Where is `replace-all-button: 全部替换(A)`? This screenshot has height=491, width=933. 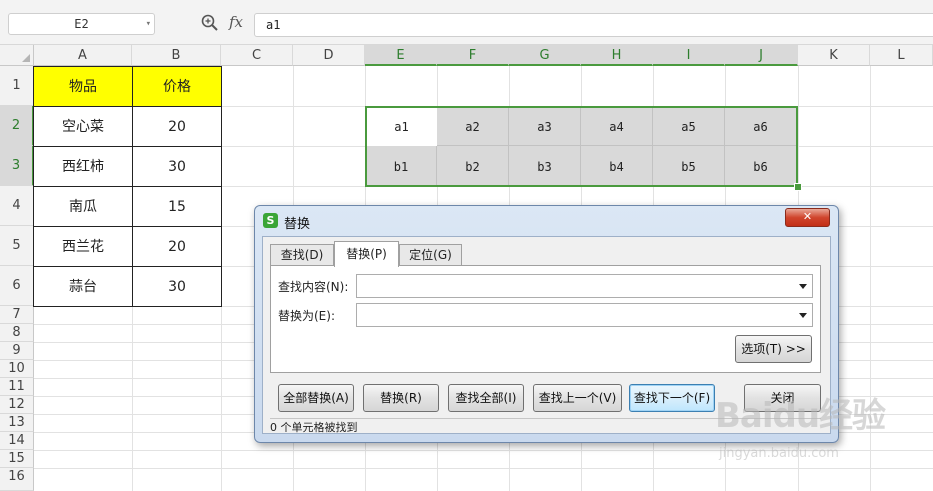
replace-all-button: 全部替换(A) is located at coordinates (316, 398).